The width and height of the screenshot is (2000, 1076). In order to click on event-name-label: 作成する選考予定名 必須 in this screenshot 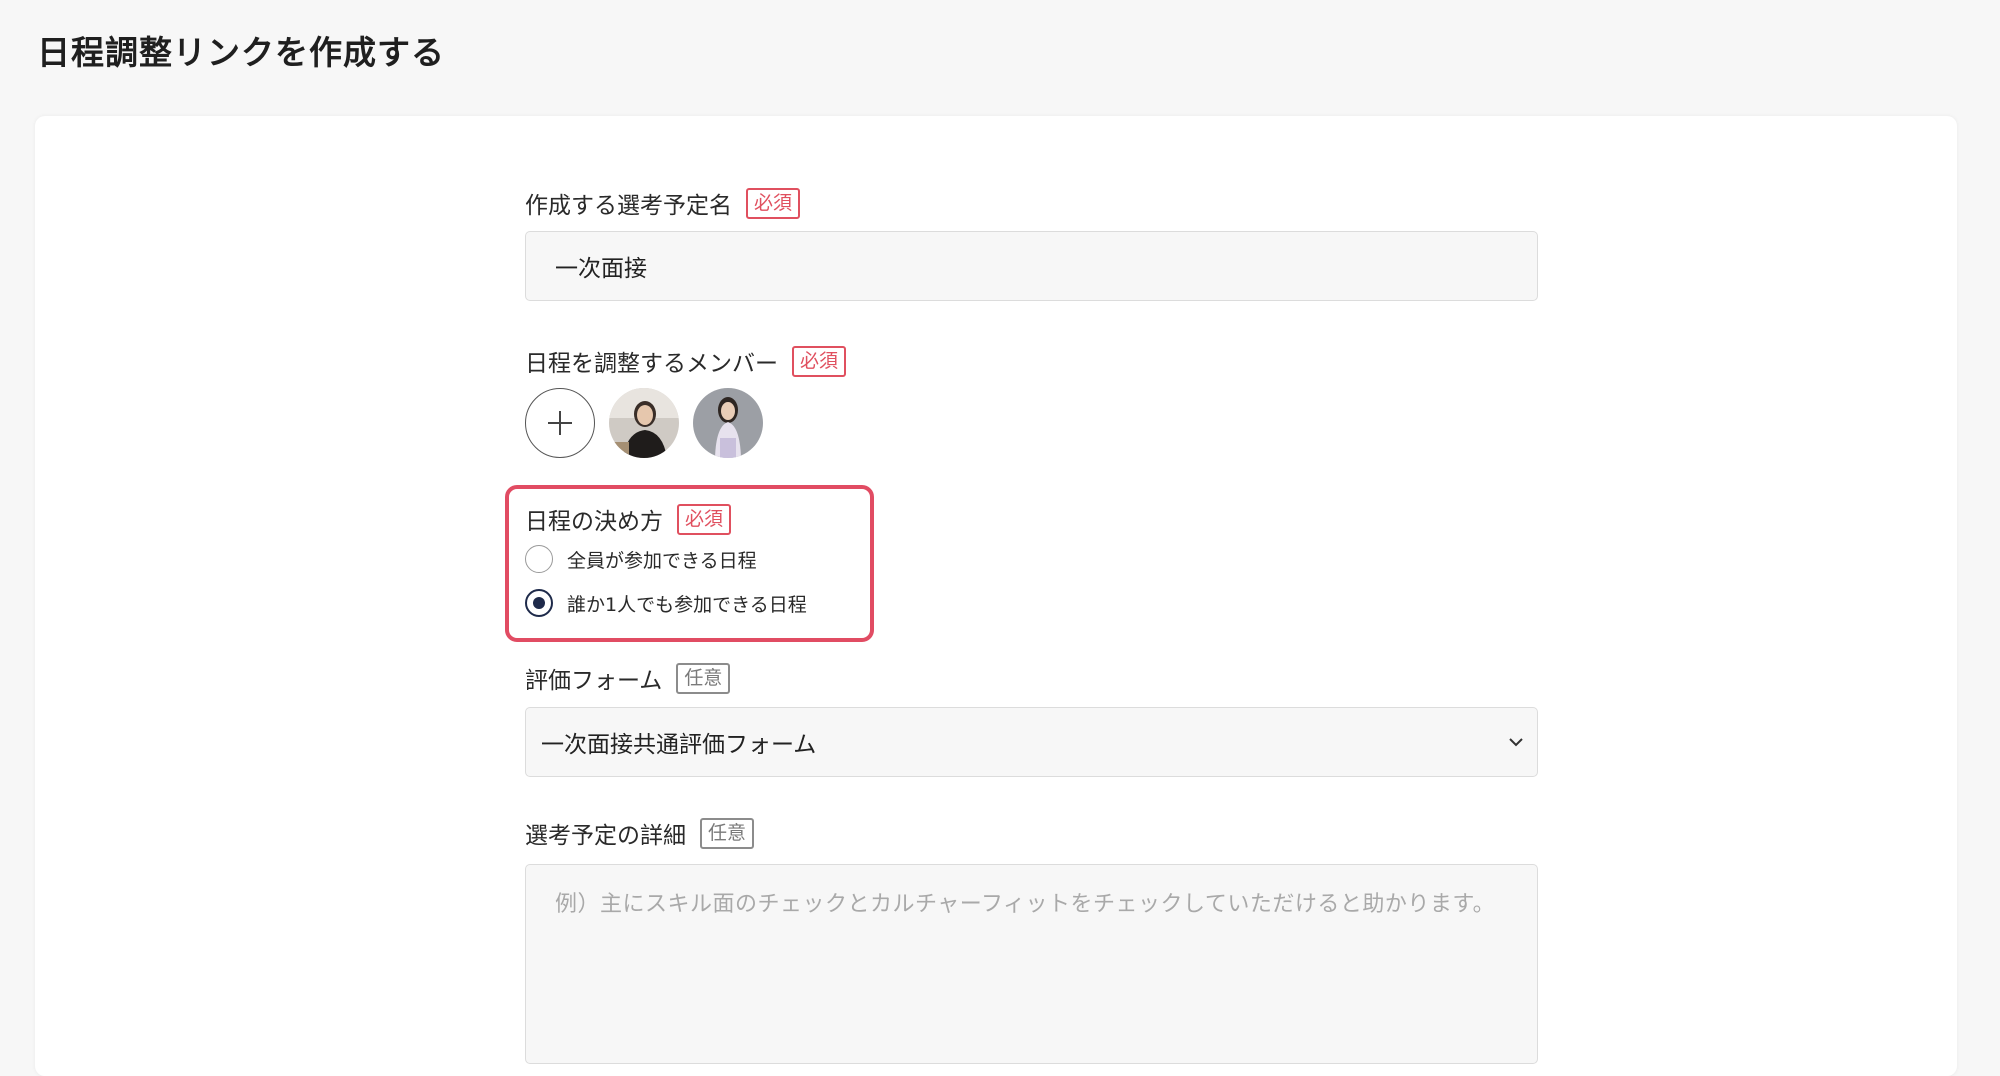, I will do `click(663, 203)`.